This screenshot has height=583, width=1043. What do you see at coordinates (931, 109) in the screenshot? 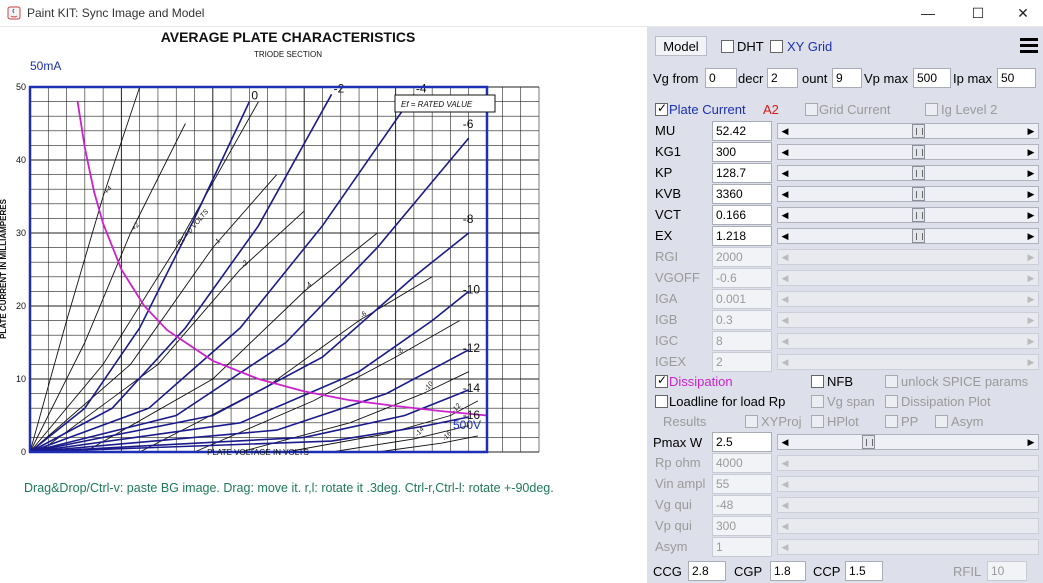
I see `ig-level2-checkbox` at bounding box center [931, 109].